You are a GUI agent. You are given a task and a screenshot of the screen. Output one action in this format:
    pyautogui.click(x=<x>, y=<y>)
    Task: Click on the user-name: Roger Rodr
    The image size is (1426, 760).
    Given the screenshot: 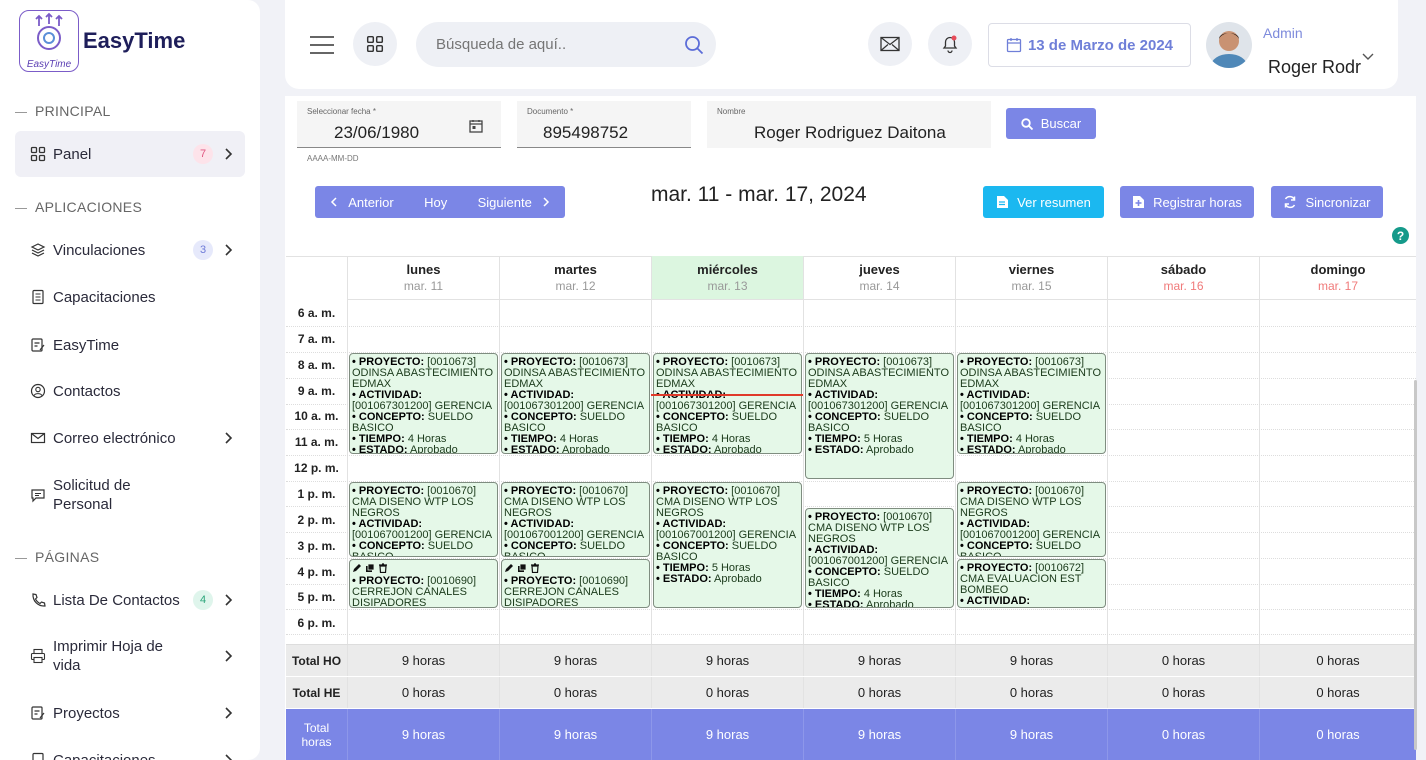 What is the action you would take?
    pyautogui.click(x=1314, y=67)
    